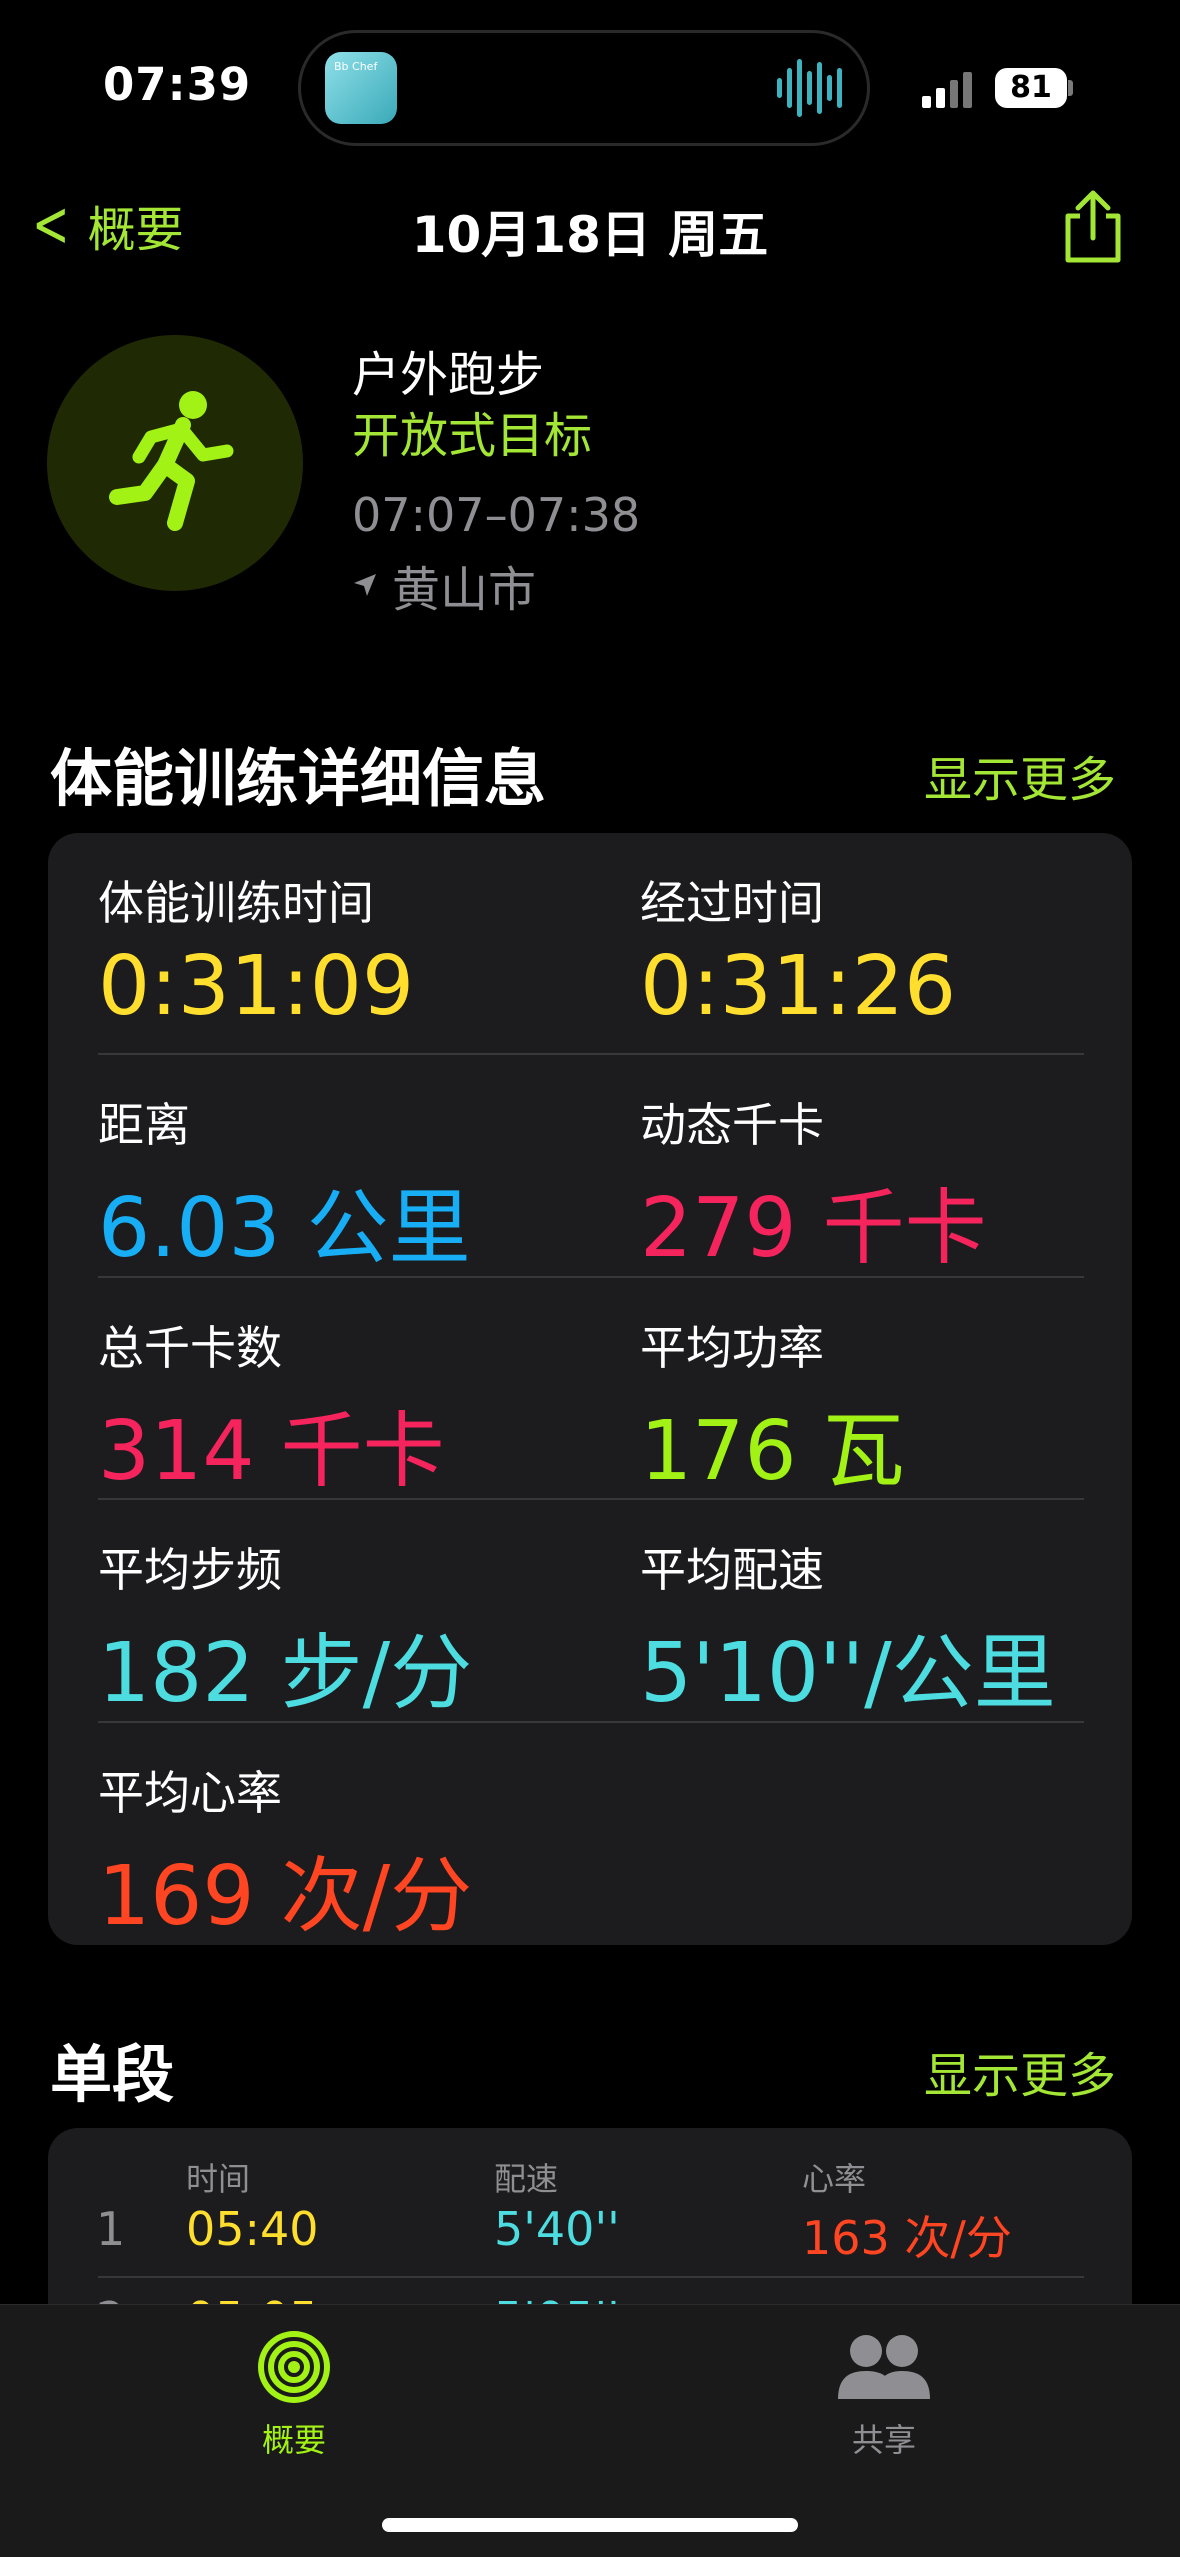 This screenshot has height=2557, width=1180. I want to click on split-index: 1, so click(111, 2229).